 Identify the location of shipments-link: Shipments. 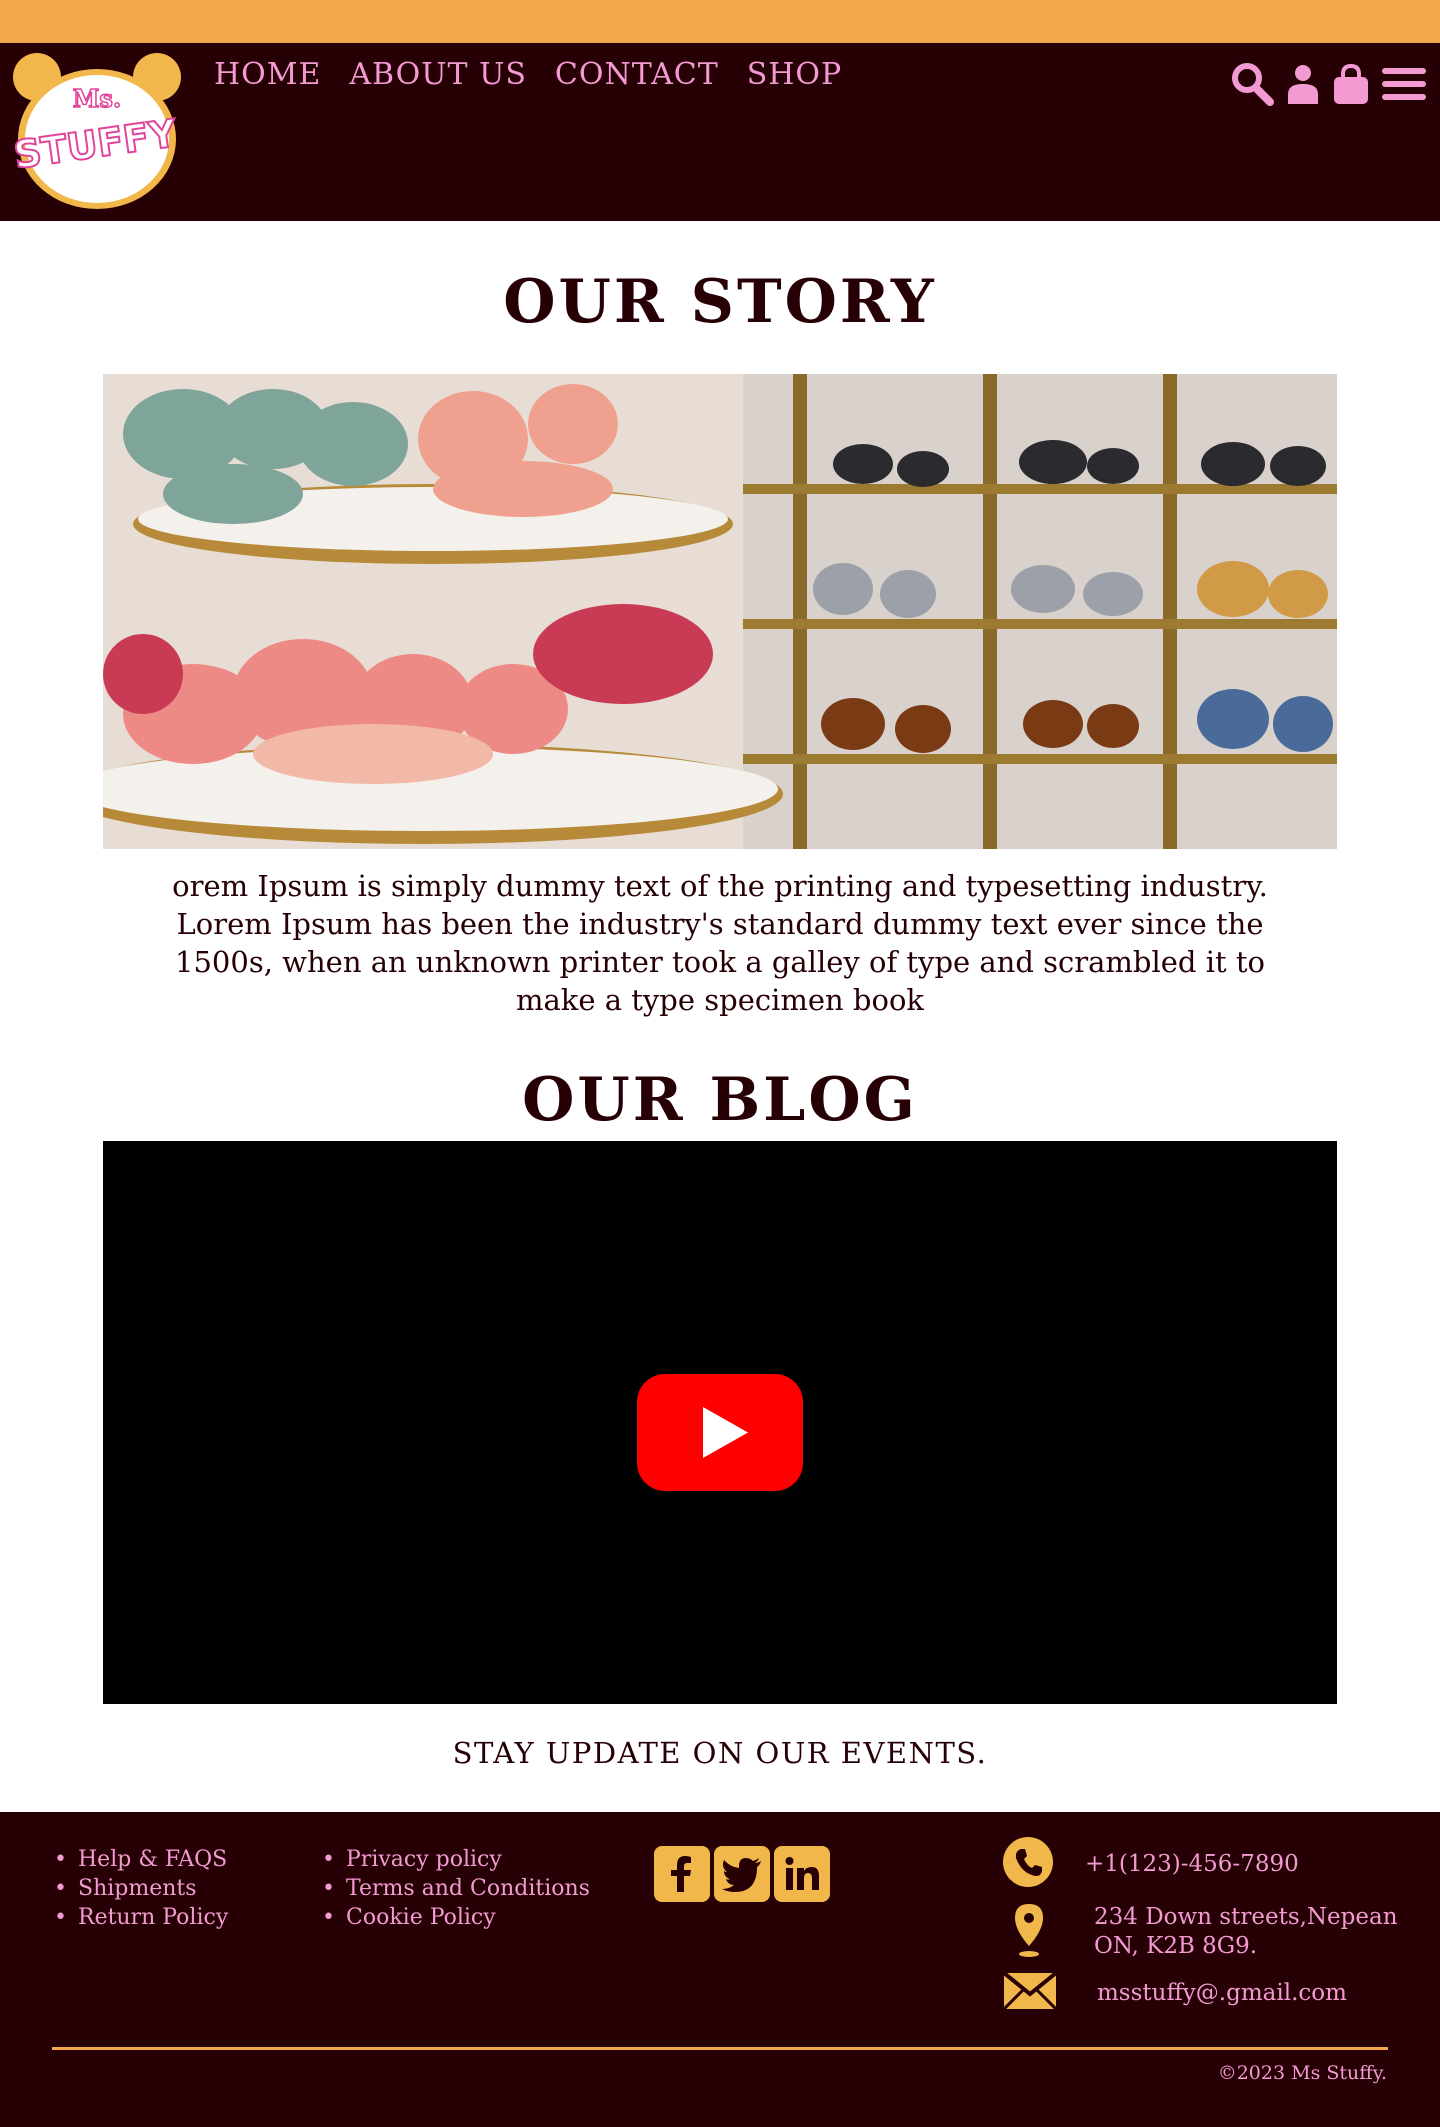
(137, 1888).